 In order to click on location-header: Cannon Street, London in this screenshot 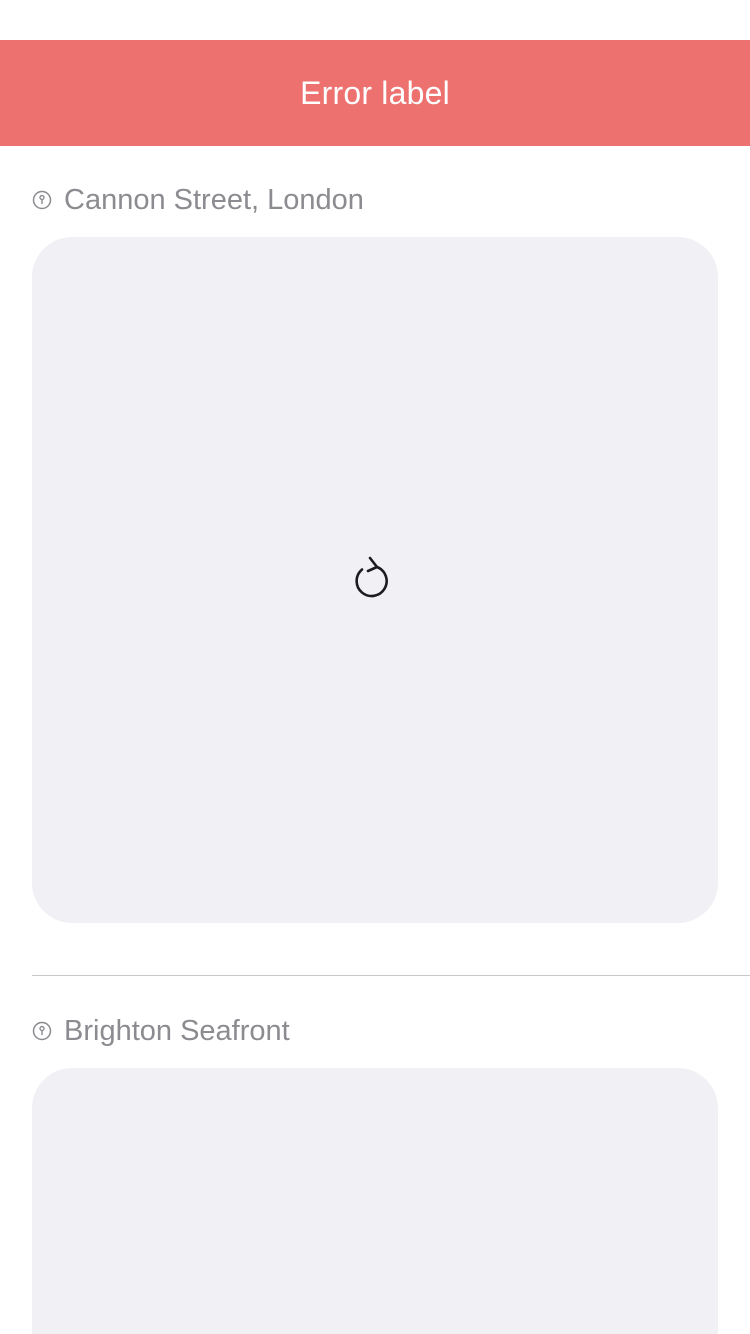, I will do `click(198, 200)`.